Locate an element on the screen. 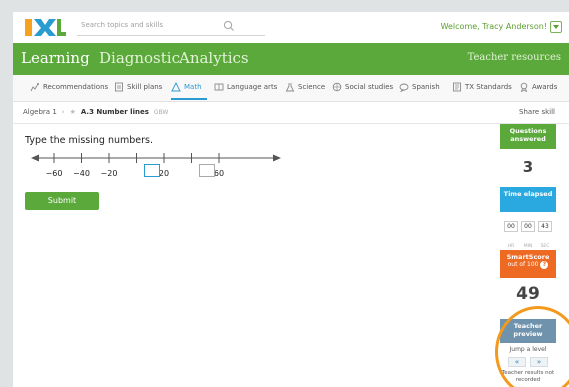 Image resolution: width=569 pixels, height=387 pixels. nav-teacher-resources: Teacher resources is located at coordinates (514, 57).